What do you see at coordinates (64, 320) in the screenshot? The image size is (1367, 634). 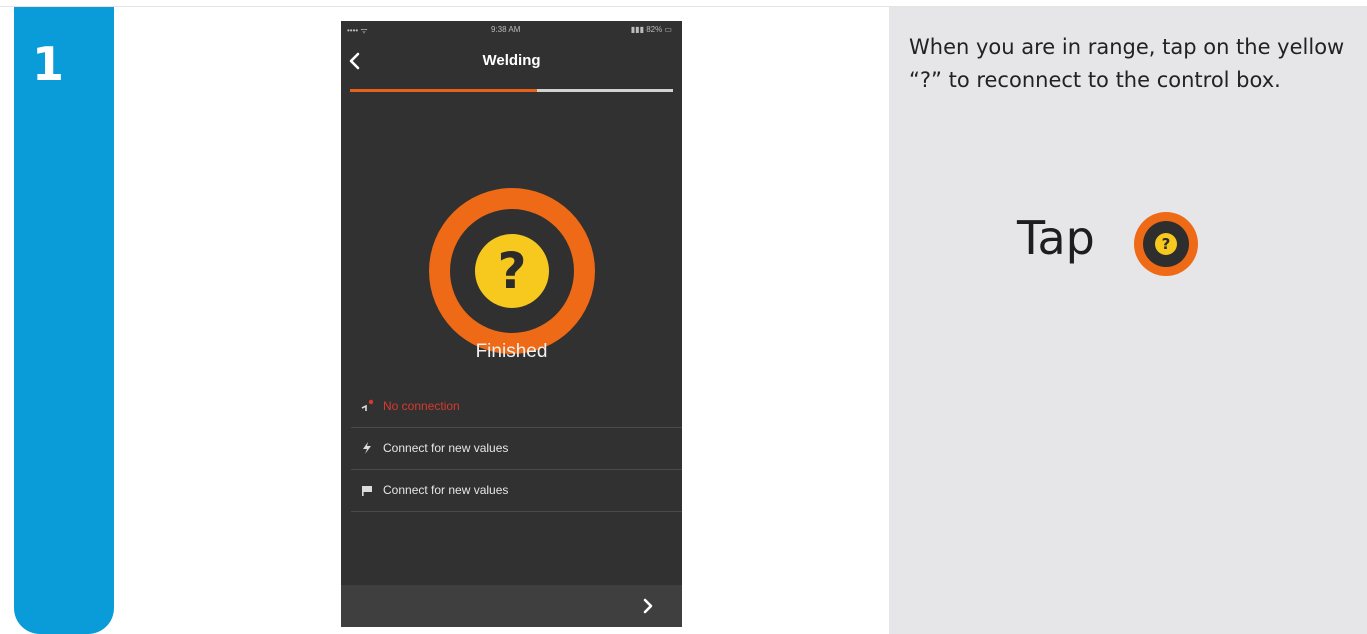 I see `step-indicator: 1` at bounding box center [64, 320].